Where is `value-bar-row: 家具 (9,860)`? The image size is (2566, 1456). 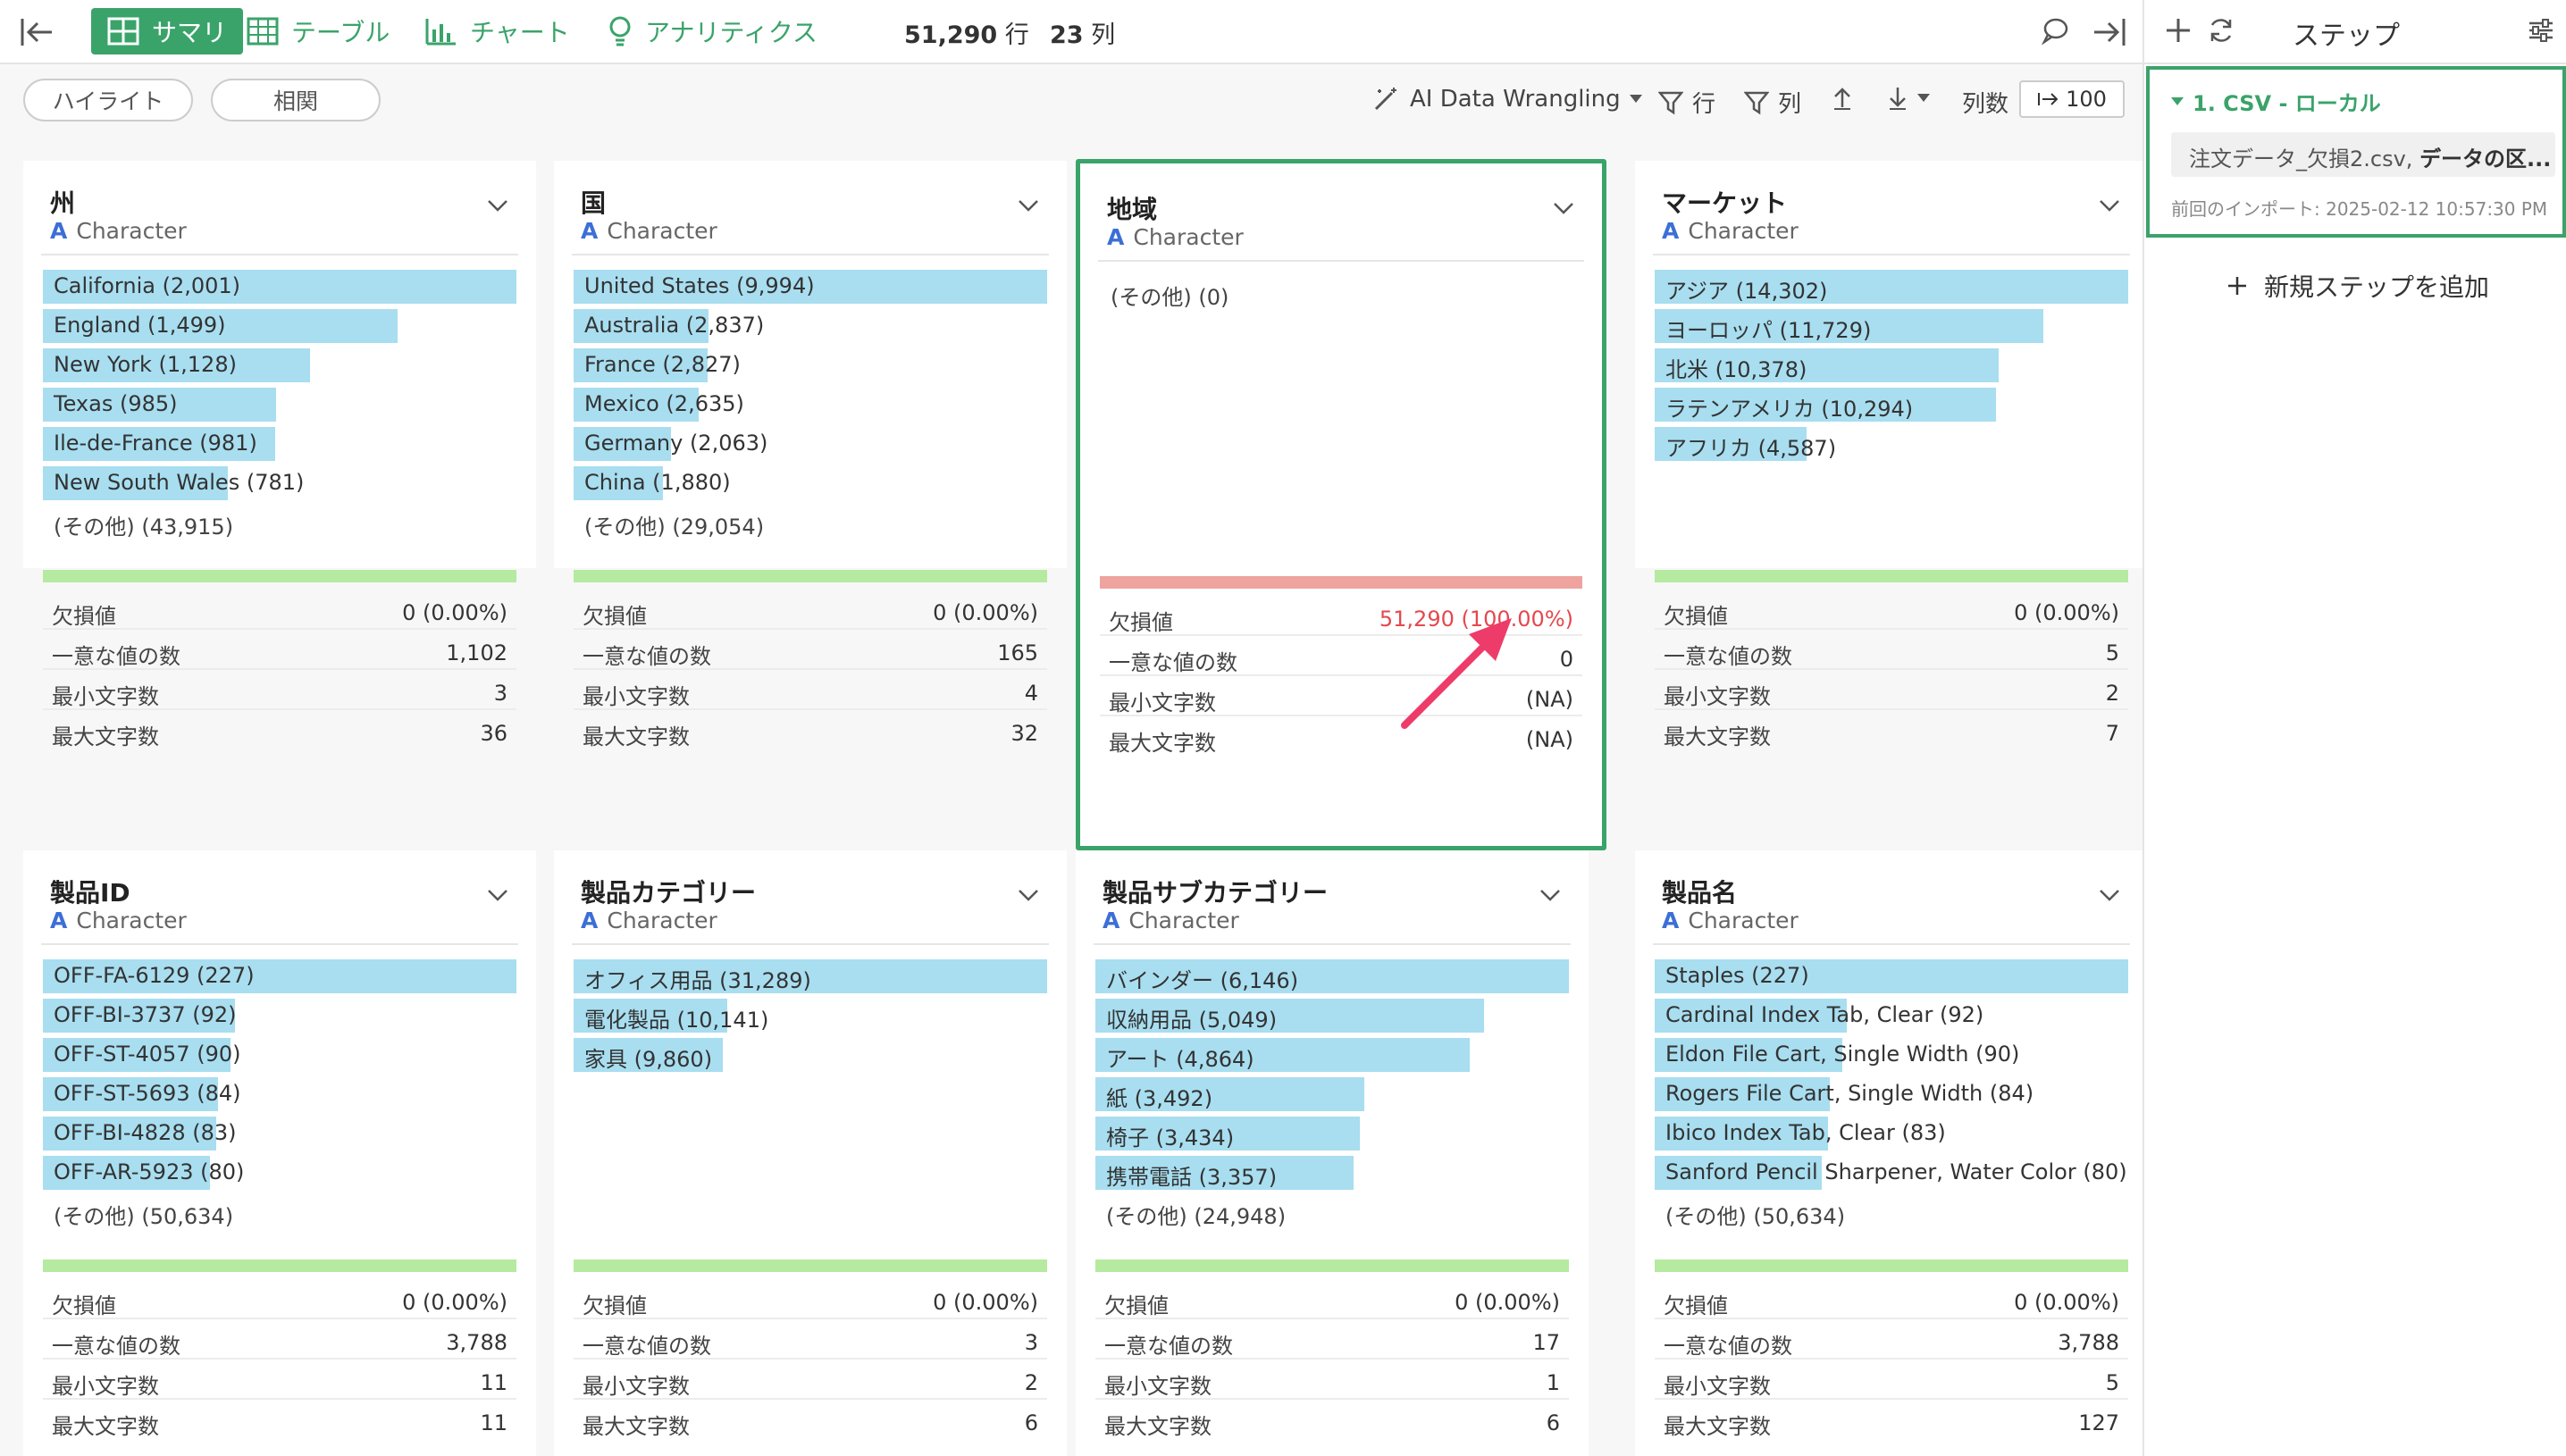 value-bar-row: 家具 (9,860) is located at coordinates (811, 1054).